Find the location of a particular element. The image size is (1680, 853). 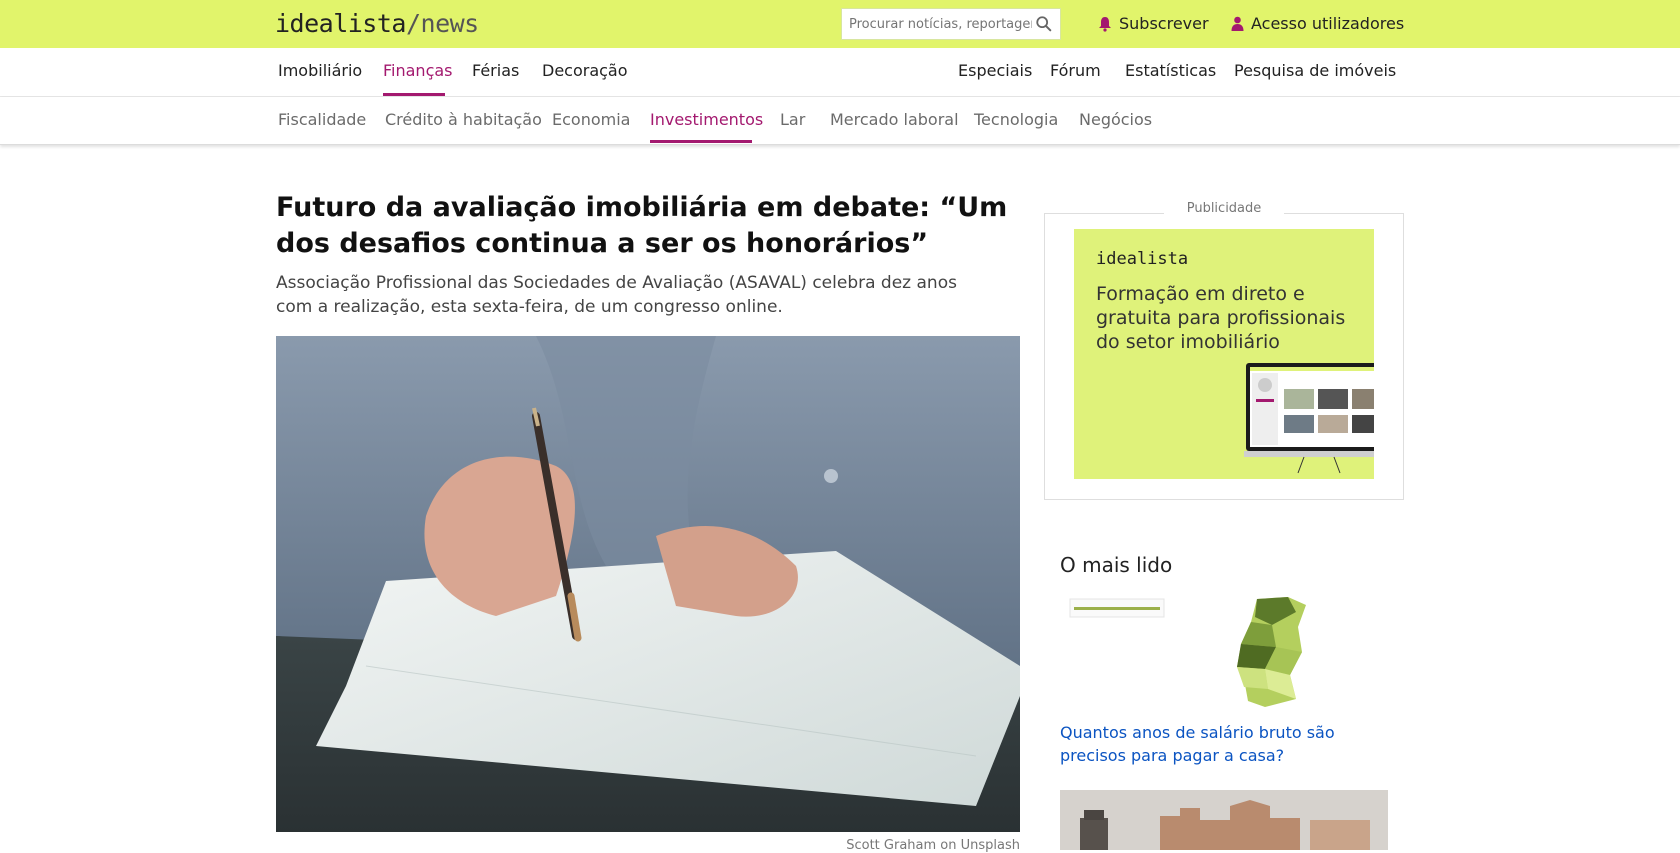

most-read-thumbnail is located at coordinates (1224, 653).